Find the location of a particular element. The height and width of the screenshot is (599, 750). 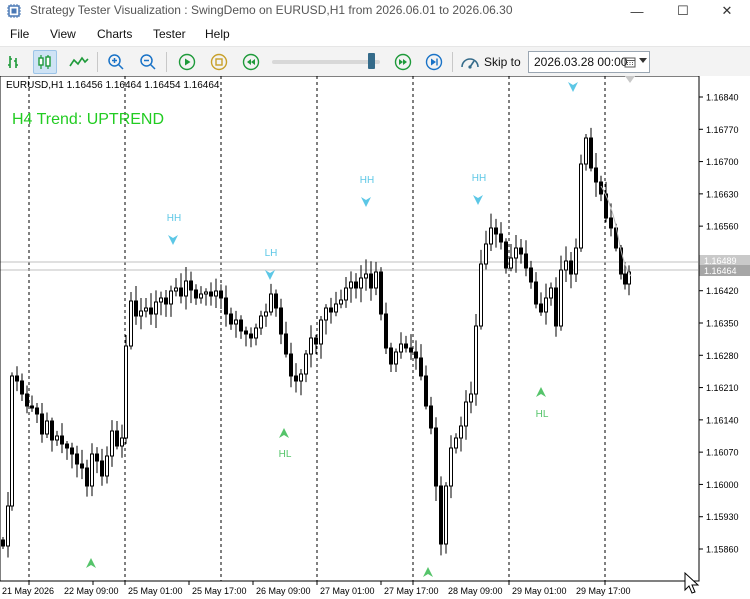

speedometer-icon is located at coordinates (470, 63).